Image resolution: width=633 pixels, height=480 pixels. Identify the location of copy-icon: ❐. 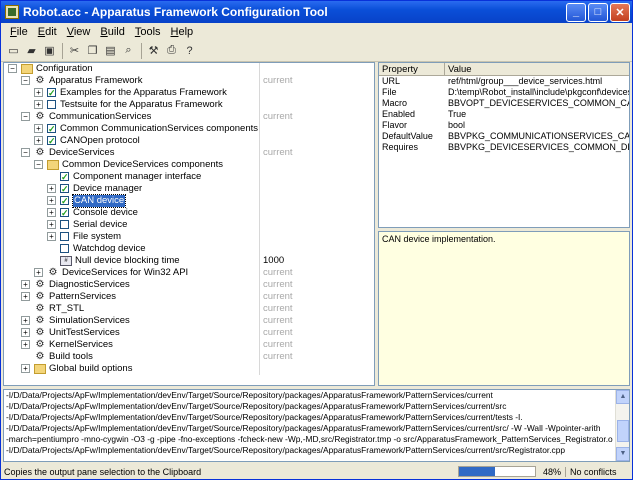
(92, 50).